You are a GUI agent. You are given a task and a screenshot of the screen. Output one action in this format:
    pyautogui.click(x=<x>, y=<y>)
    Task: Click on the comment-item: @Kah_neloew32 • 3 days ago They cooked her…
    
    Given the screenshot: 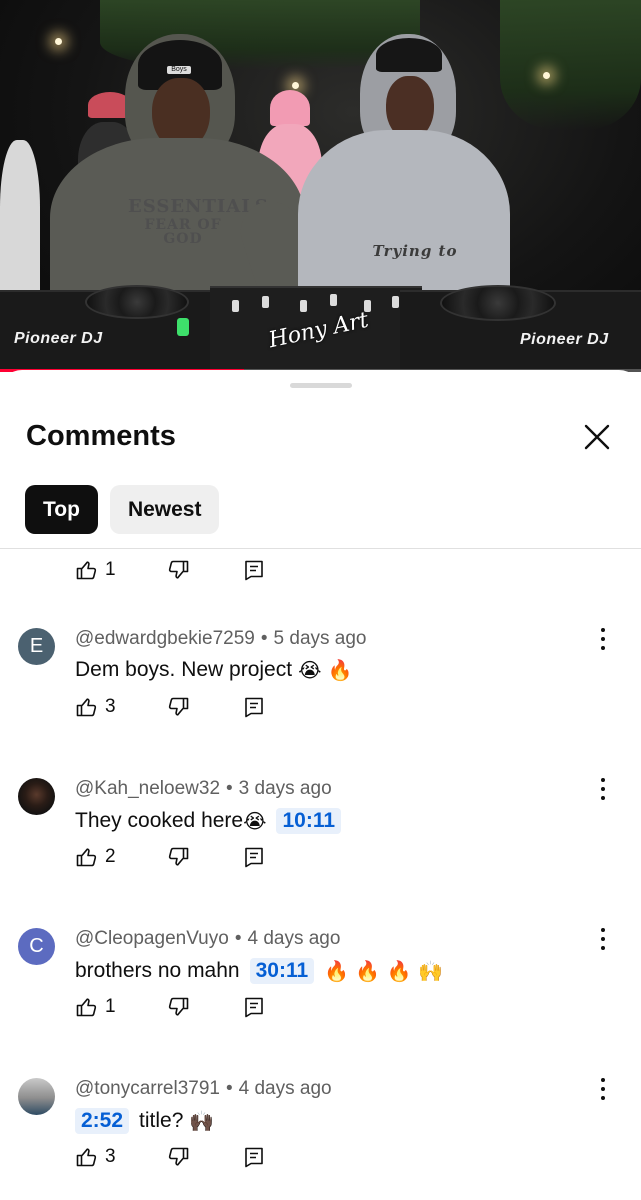 What is the action you would take?
    pyautogui.click(x=320, y=843)
    